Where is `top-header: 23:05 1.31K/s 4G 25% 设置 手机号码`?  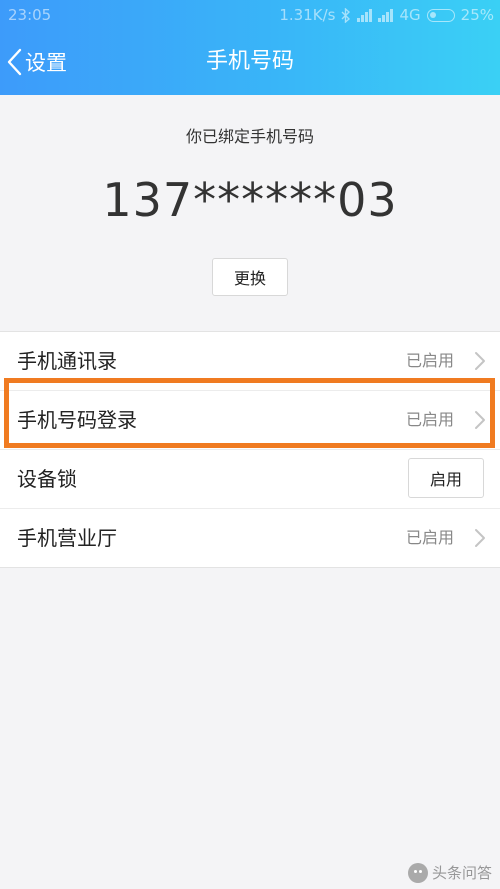 top-header: 23:05 1.31K/s 4G 25% 设置 手机号码 is located at coordinates (250, 47).